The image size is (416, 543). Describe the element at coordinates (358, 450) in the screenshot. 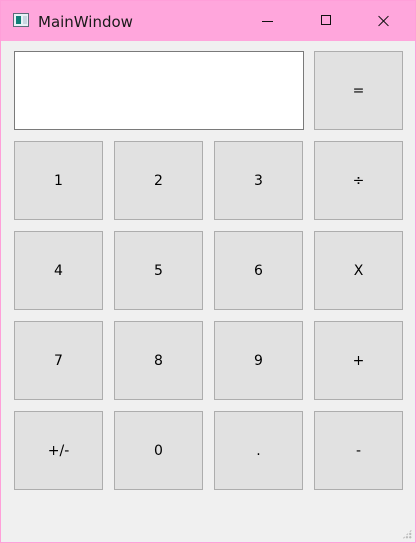

I see `minus-button: -` at that location.